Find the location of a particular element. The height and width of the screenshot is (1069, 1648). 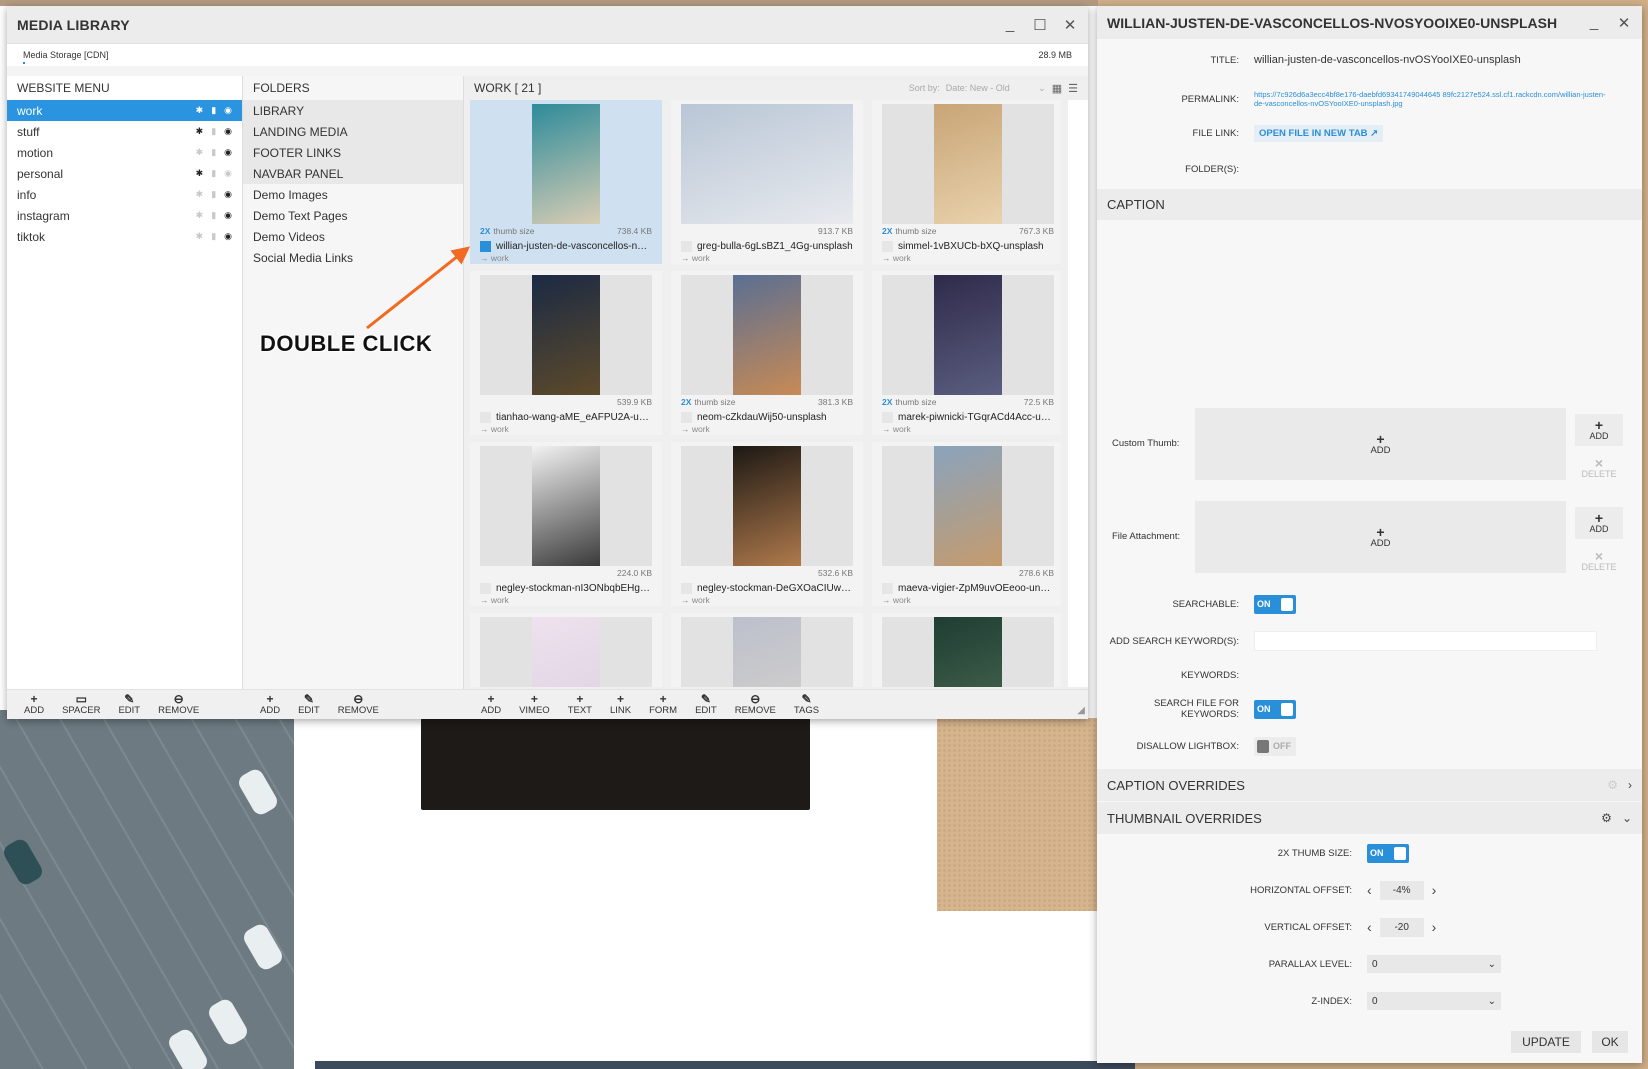

resize-handle-icon: ◢ is located at coordinates (1081, 710).